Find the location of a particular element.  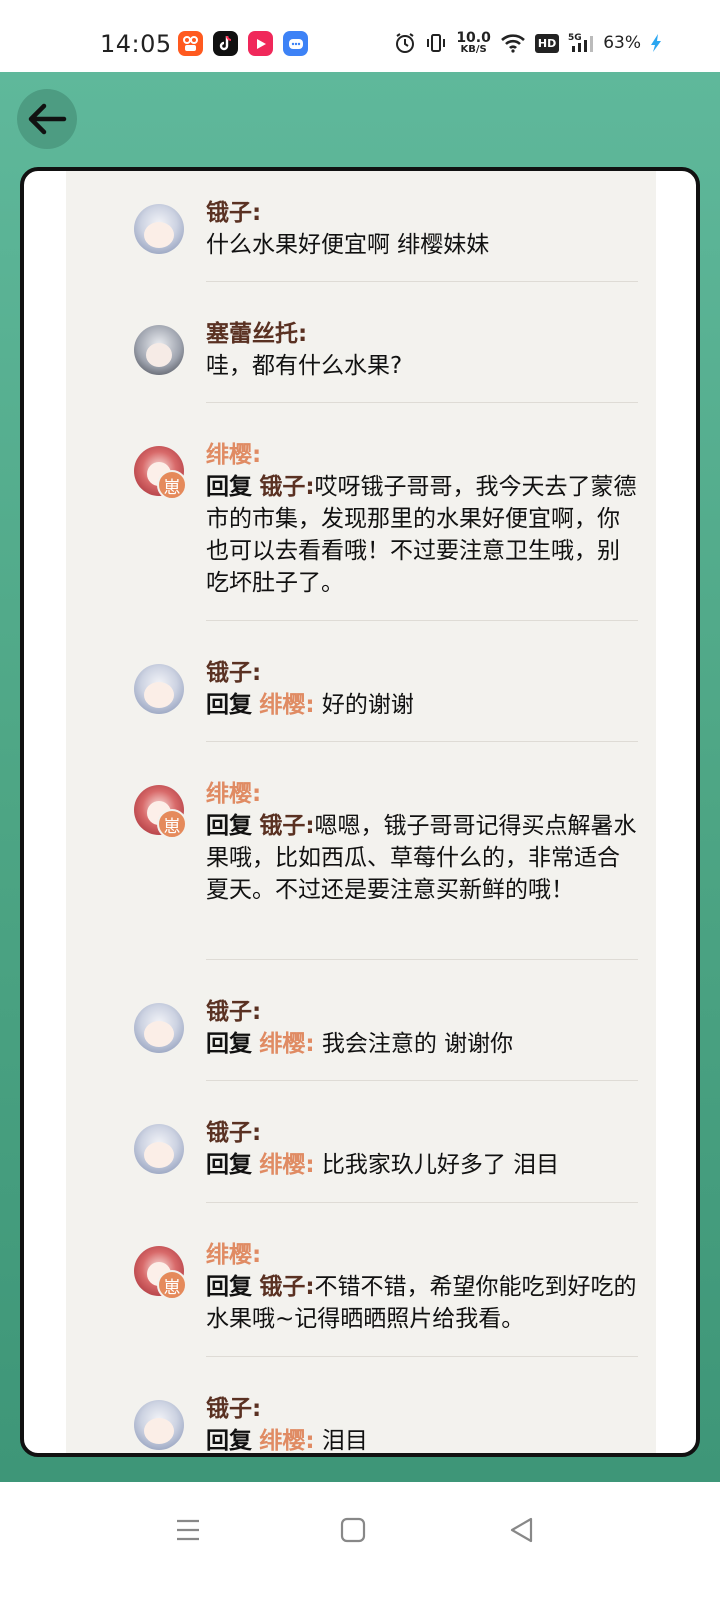

menu-icon is located at coordinates (188, 1530).